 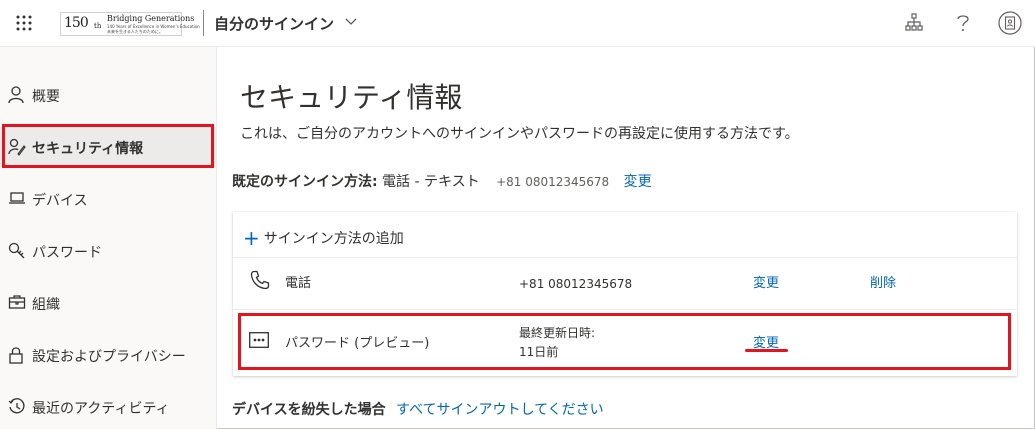 What do you see at coordinates (351, 22) in the screenshot?
I see `chevron-down-icon` at bounding box center [351, 22].